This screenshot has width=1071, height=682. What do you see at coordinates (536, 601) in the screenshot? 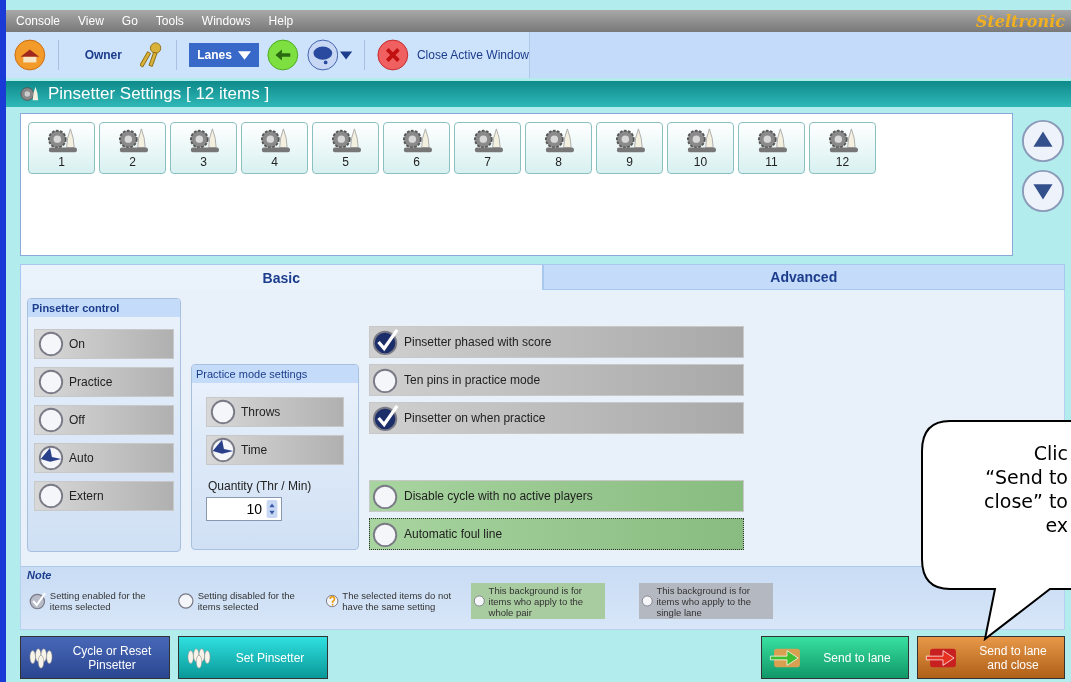
I see `note-text: This background is for items who apply to the whole pair` at bounding box center [536, 601].